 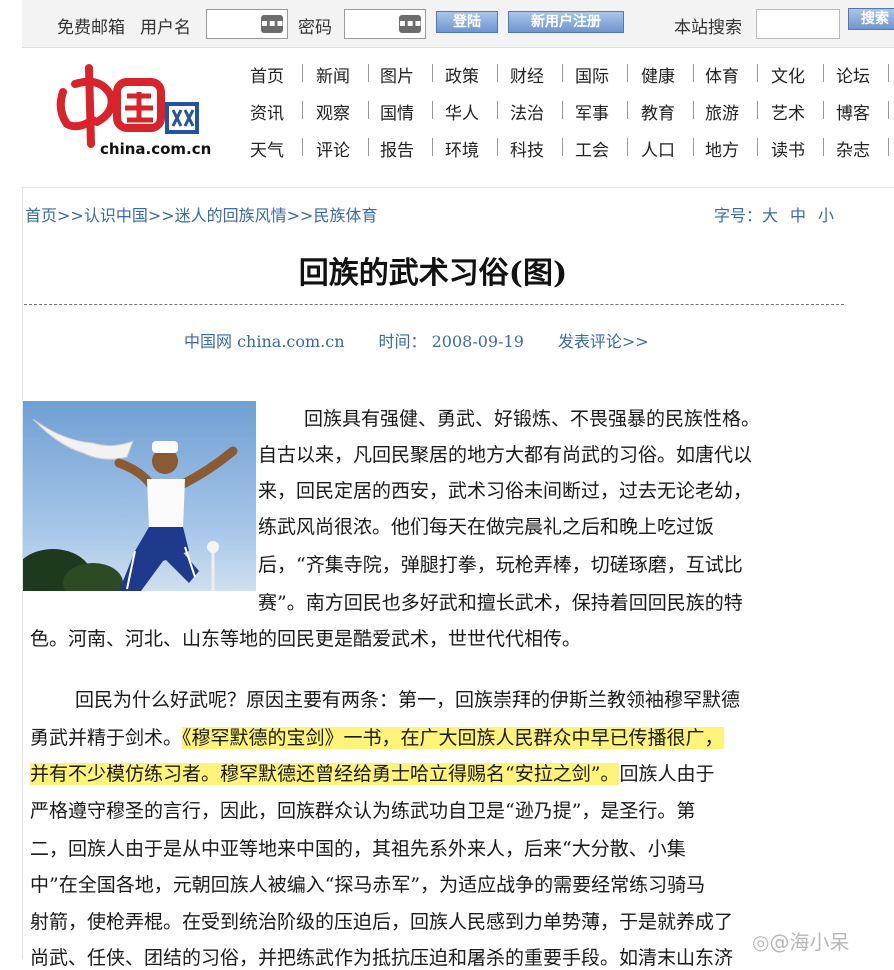 I want to click on p2-line2-text: 勇武并精于剑术。, so click(x=106, y=738).